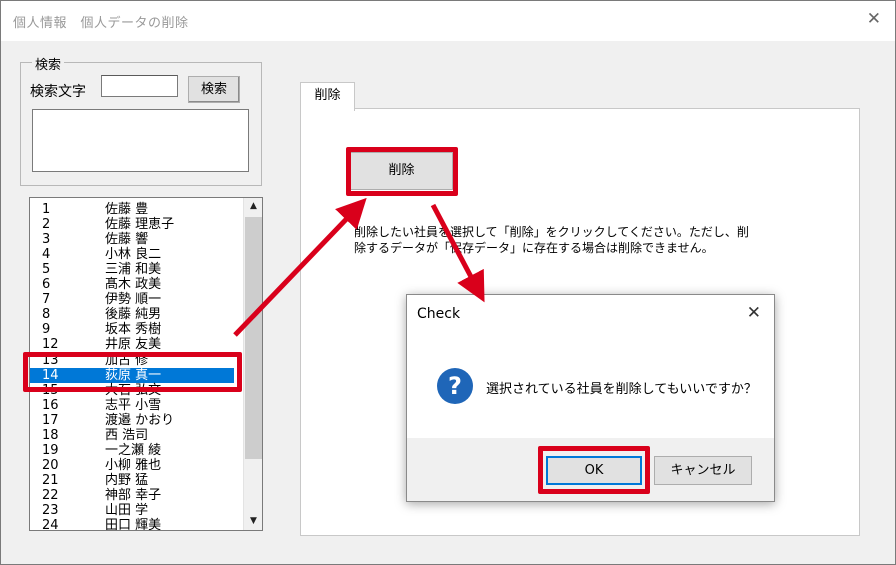 This screenshot has height=565, width=896. I want to click on employee-name: 坂本 秀樹, so click(133, 330).